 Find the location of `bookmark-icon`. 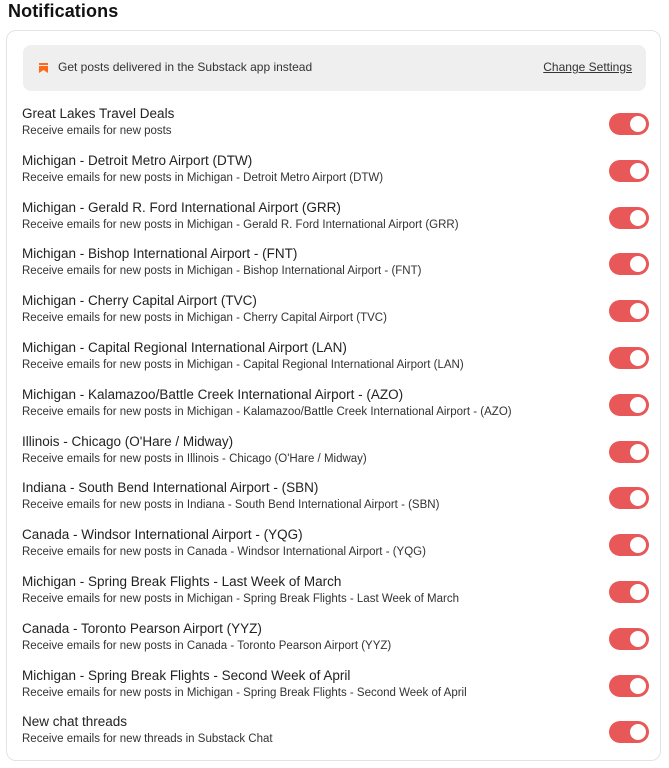

bookmark-icon is located at coordinates (43, 68).